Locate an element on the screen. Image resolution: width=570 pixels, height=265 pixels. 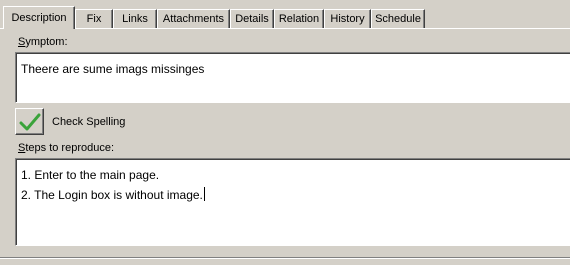
steps-label: Steps to reproduce: is located at coordinates (66, 148).